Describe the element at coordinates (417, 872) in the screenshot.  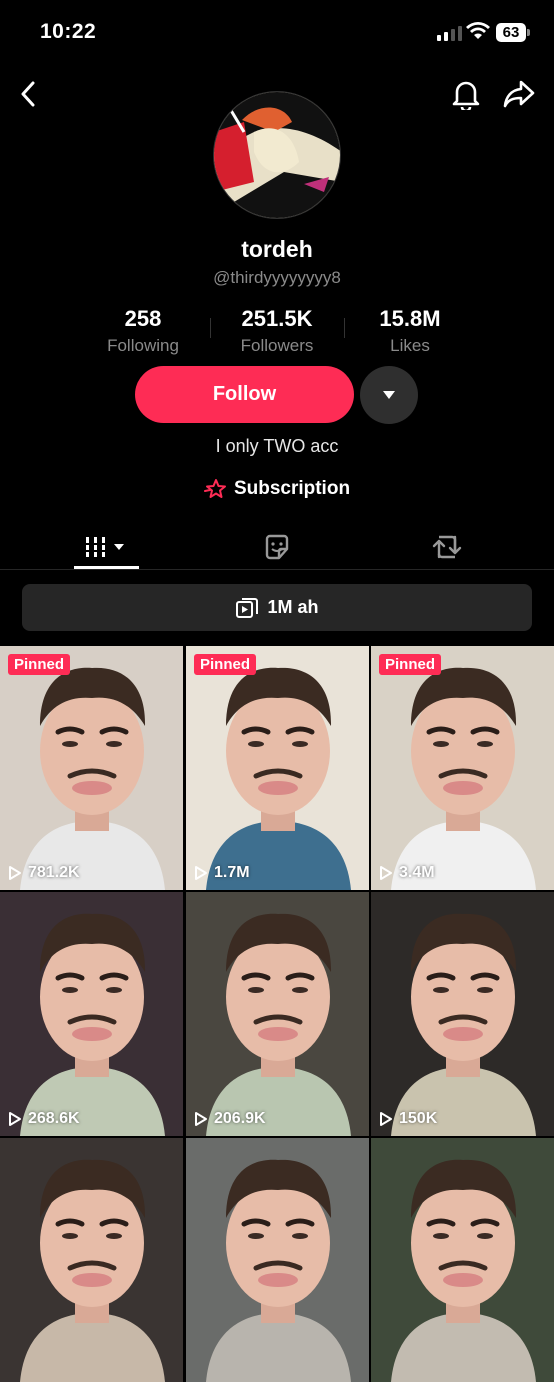
I see `view-count-text: 3.4M` at that location.